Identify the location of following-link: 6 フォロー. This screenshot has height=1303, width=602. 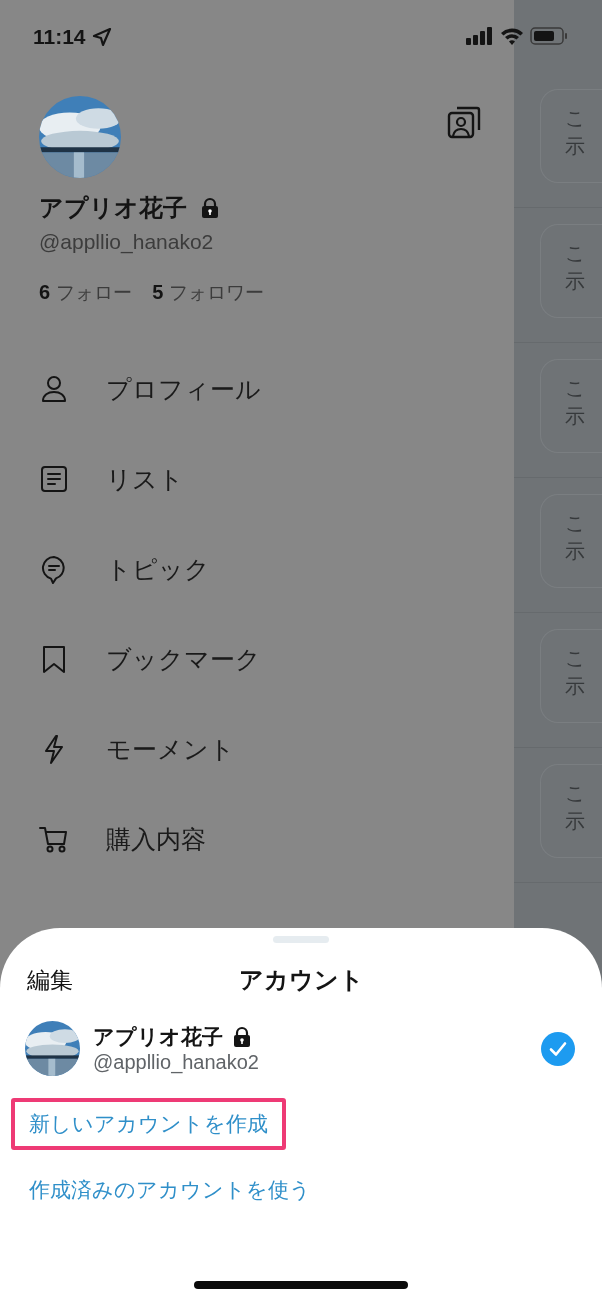
(86, 293).